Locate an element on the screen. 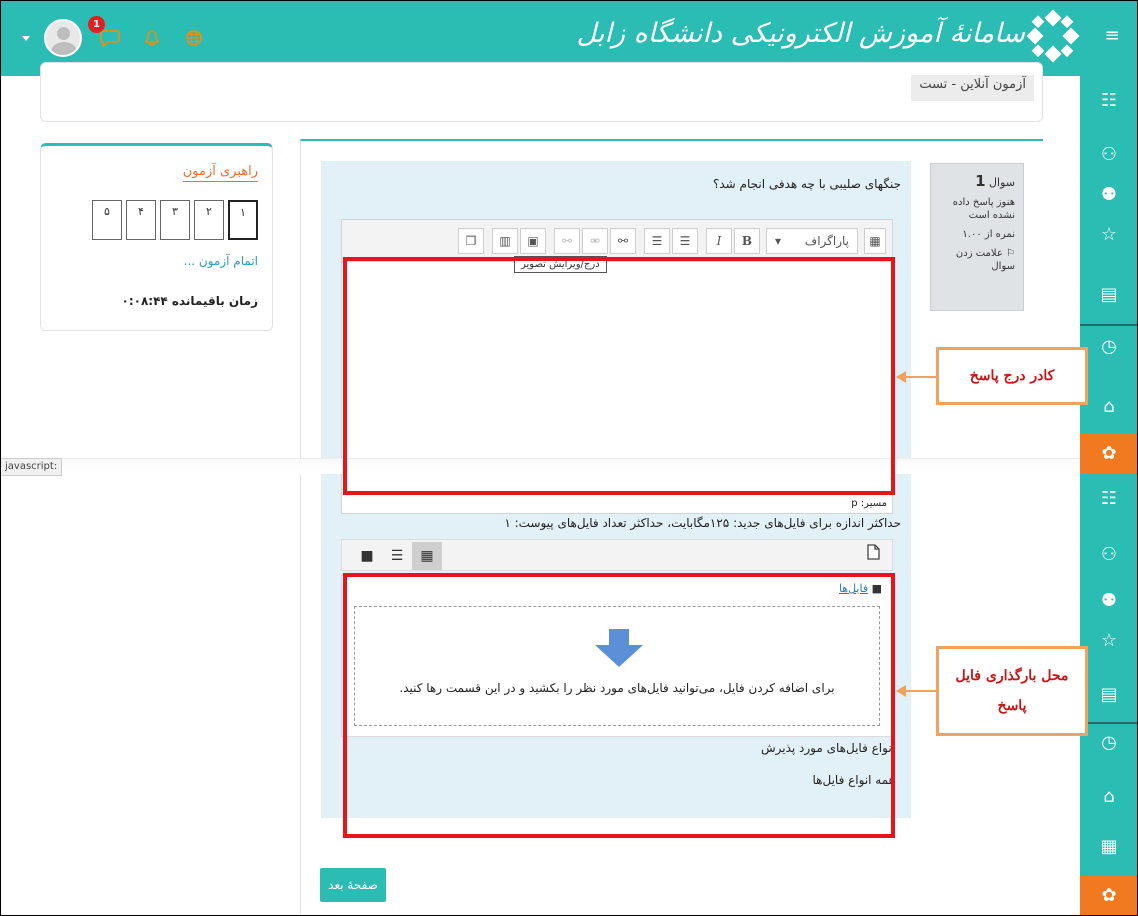 Image resolution: width=1138 pixels, height=916 pixels. user-menu-group: 1 is located at coordinates (115, 37).